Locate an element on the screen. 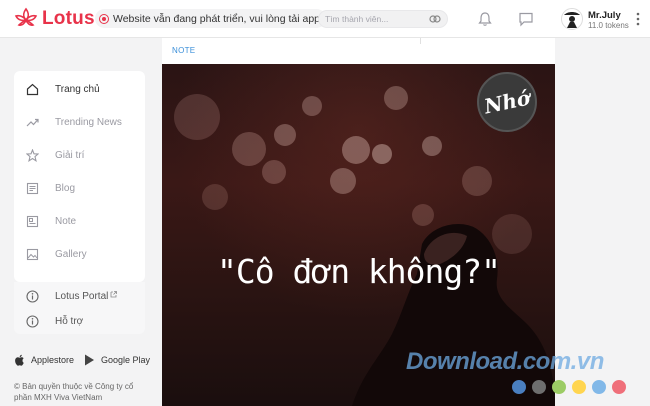 Image resolution: width=650 pixels, height=406 pixels. sidebar-item-gallery: Gallery is located at coordinates (79, 254).